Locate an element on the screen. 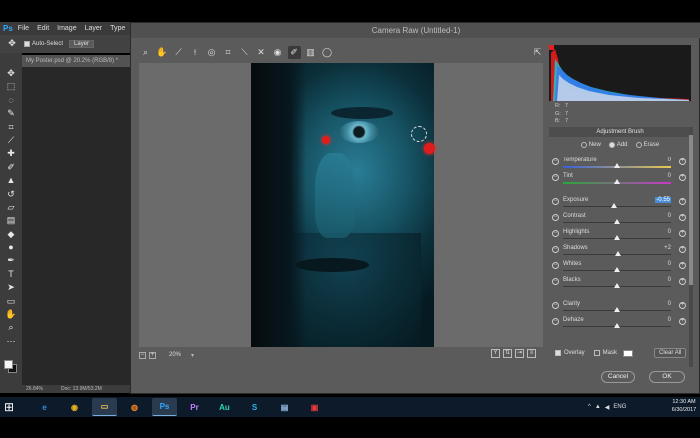  tray-chevron-icon: ^ is located at coordinates (589, 407).